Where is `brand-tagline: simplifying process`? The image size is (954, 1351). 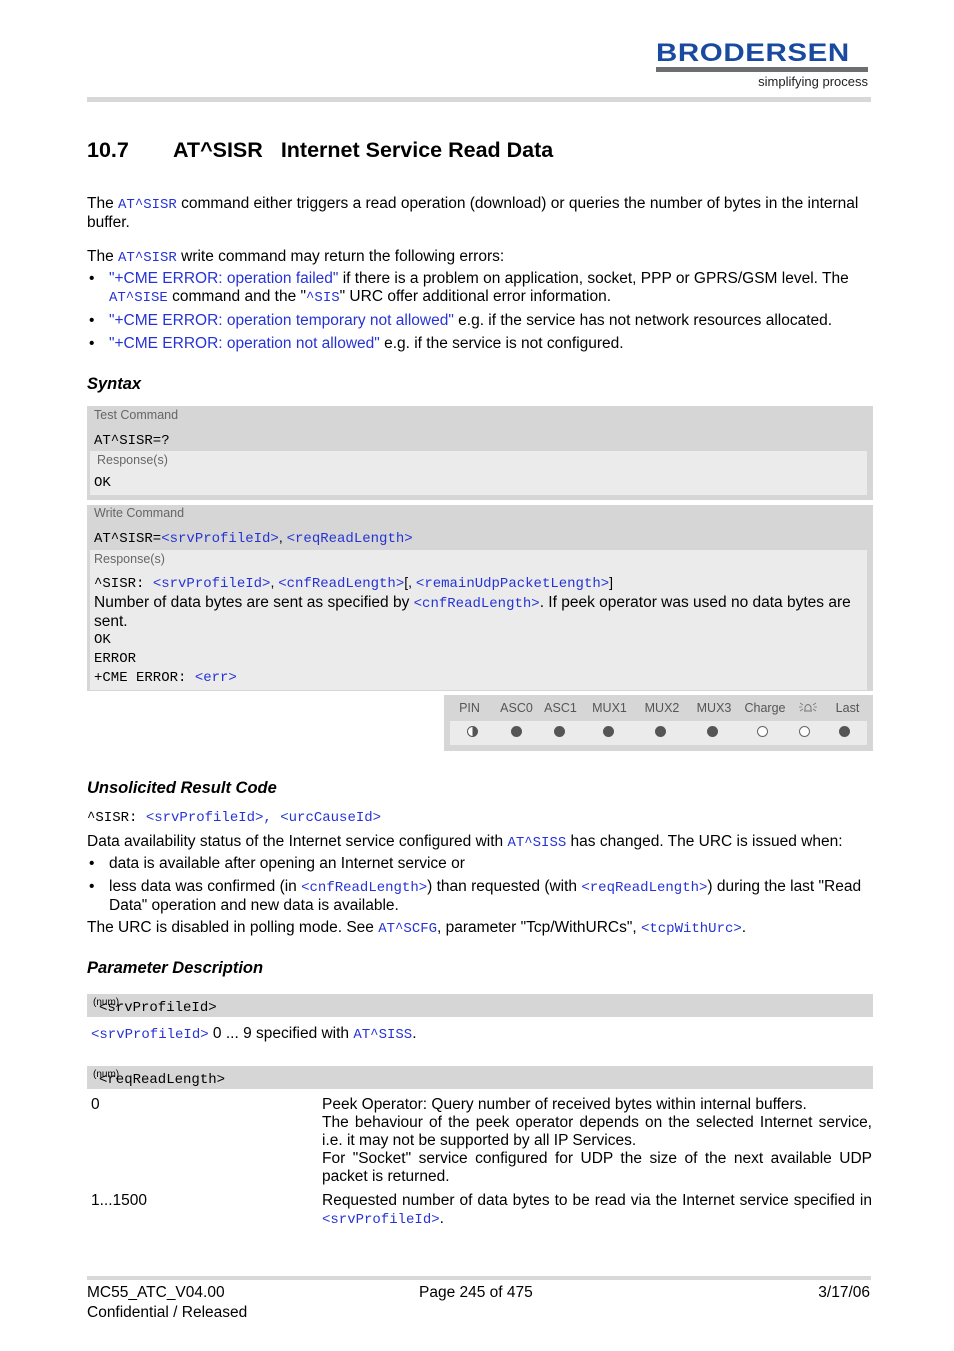 brand-tagline: simplifying process is located at coordinates (813, 81).